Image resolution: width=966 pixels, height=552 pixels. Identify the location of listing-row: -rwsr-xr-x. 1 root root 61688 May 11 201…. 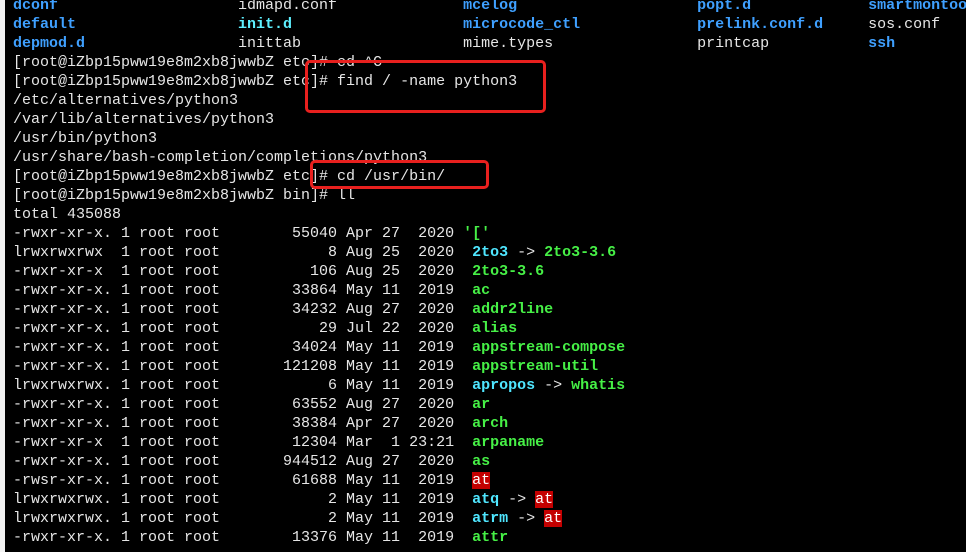
(489, 480).